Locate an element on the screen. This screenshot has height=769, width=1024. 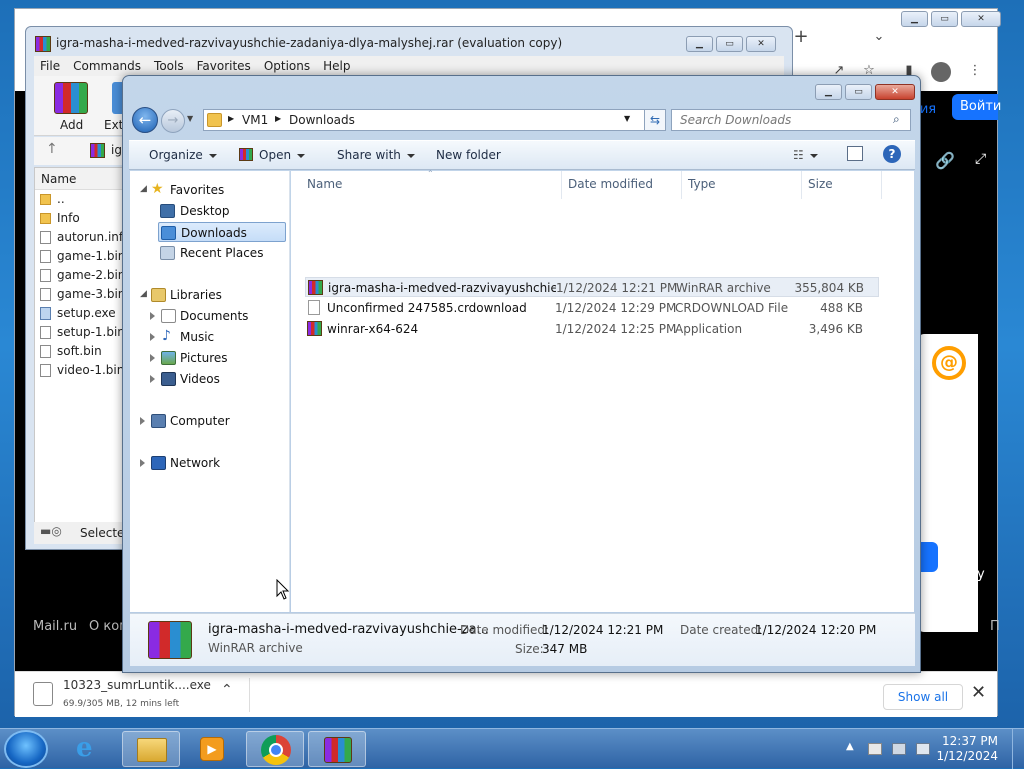
chevron-down-icon: ⌄ is located at coordinates (879, 37).